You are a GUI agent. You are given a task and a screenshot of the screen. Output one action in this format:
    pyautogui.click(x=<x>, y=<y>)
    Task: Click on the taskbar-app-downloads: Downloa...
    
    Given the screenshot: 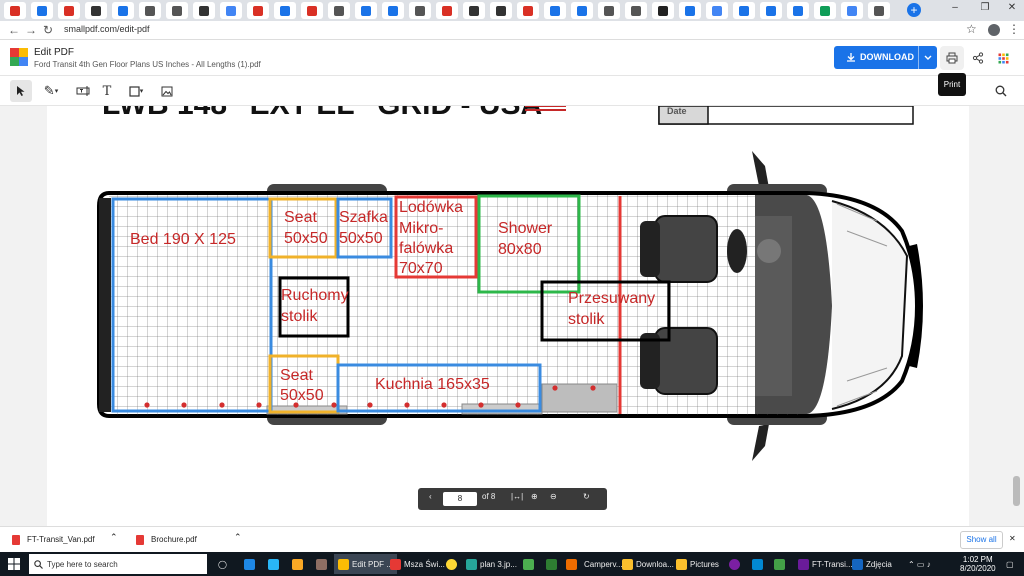 What is the action you would take?
    pyautogui.click(x=648, y=564)
    